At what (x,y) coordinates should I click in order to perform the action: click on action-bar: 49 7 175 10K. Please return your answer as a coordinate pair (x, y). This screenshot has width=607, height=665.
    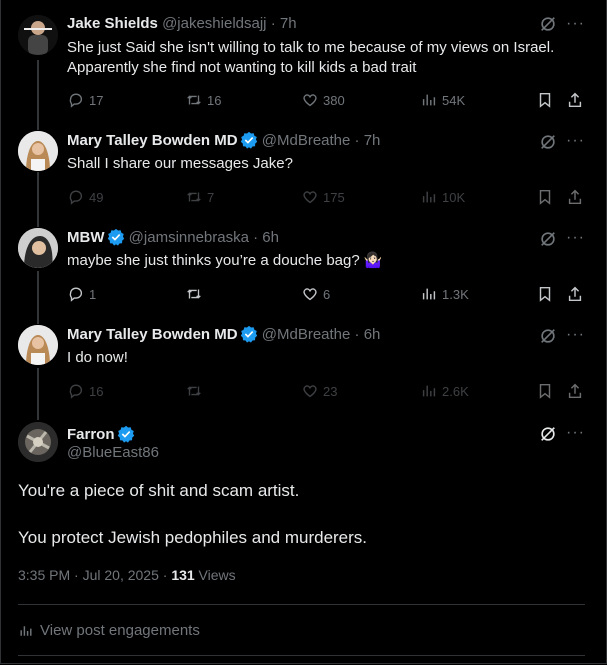
    Looking at the image, I should click on (329, 197).